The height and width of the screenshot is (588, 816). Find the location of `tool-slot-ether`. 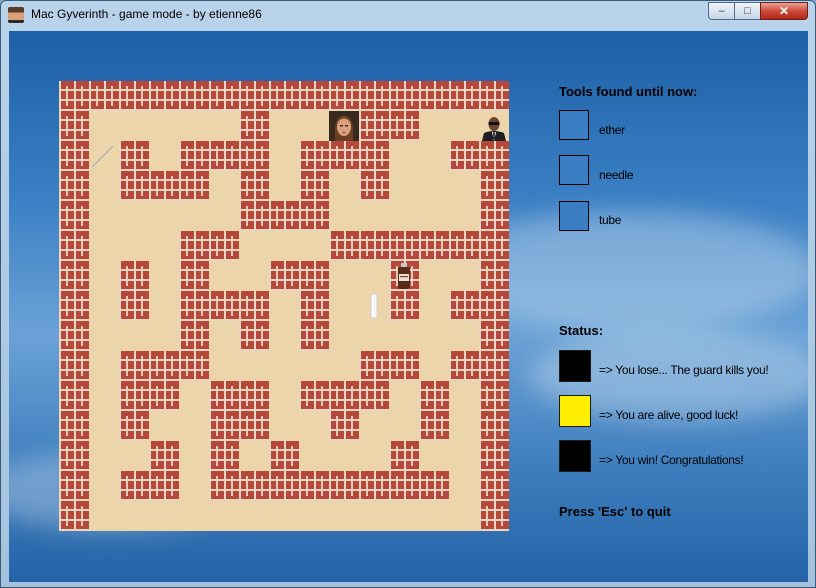

tool-slot-ether is located at coordinates (574, 125).